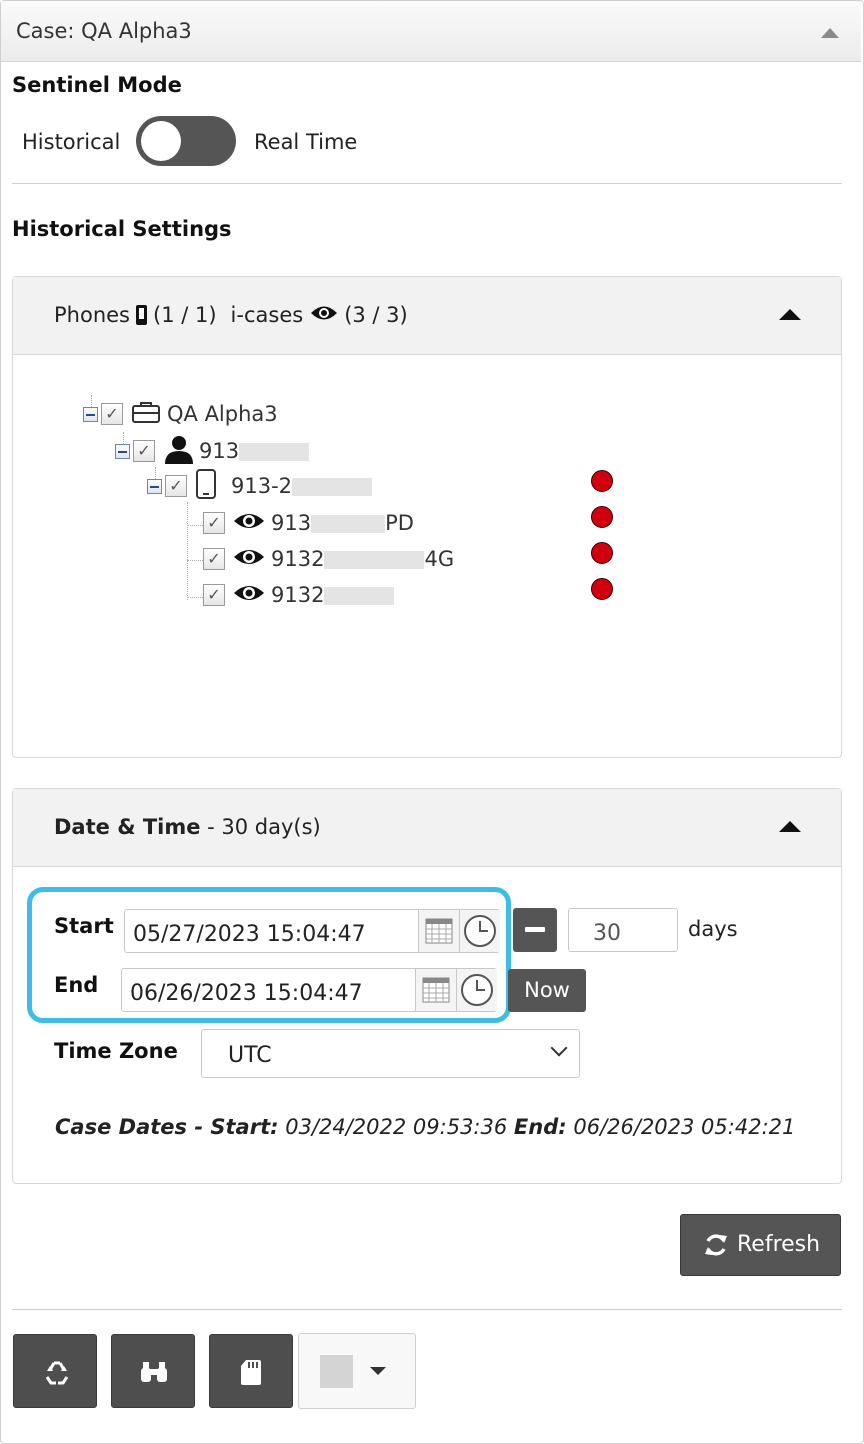 This screenshot has height=1444, width=864. Describe the element at coordinates (104, 31) in the screenshot. I see `case-title: Case: QA Alpha3` at that location.